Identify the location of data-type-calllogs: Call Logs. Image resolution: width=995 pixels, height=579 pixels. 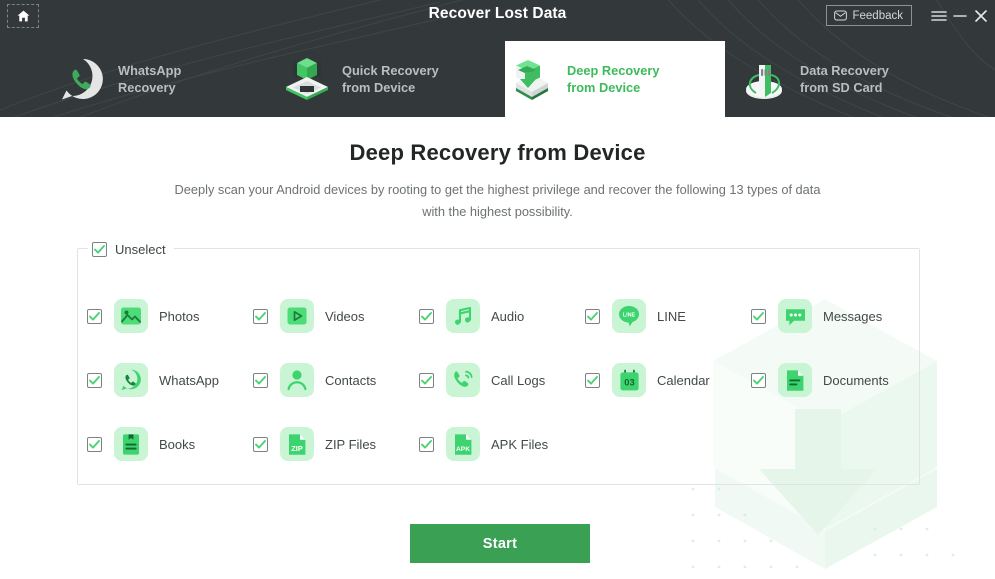
(502, 380).